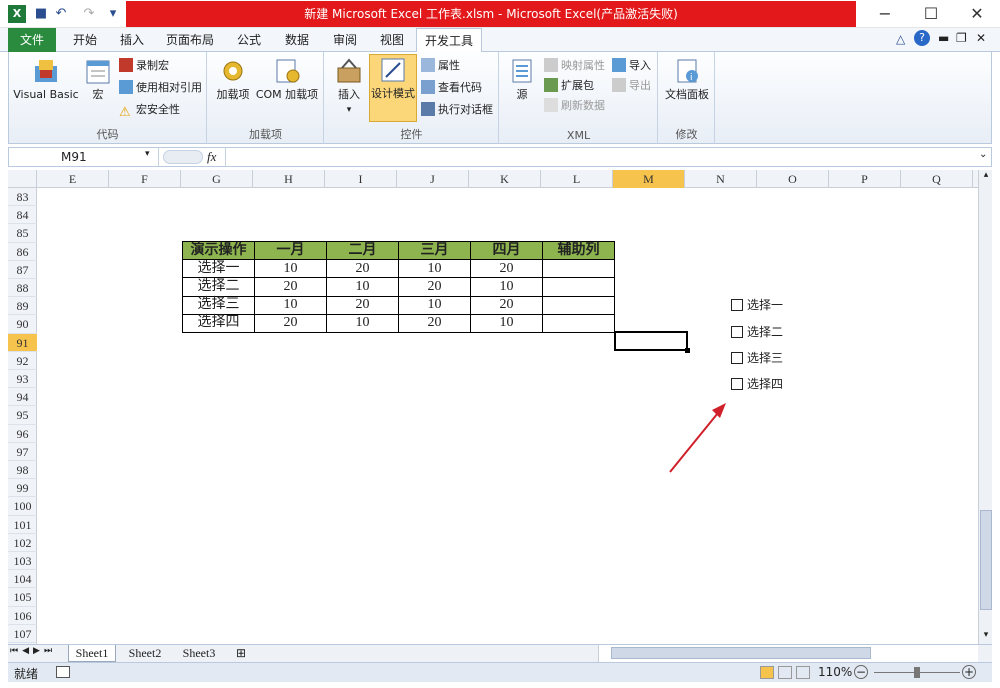 The width and height of the screenshot is (1000, 688). What do you see at coordinates (211, 157) in the screenshot?
I see `insert-function-button: fx` at bounding box center [211, 157].